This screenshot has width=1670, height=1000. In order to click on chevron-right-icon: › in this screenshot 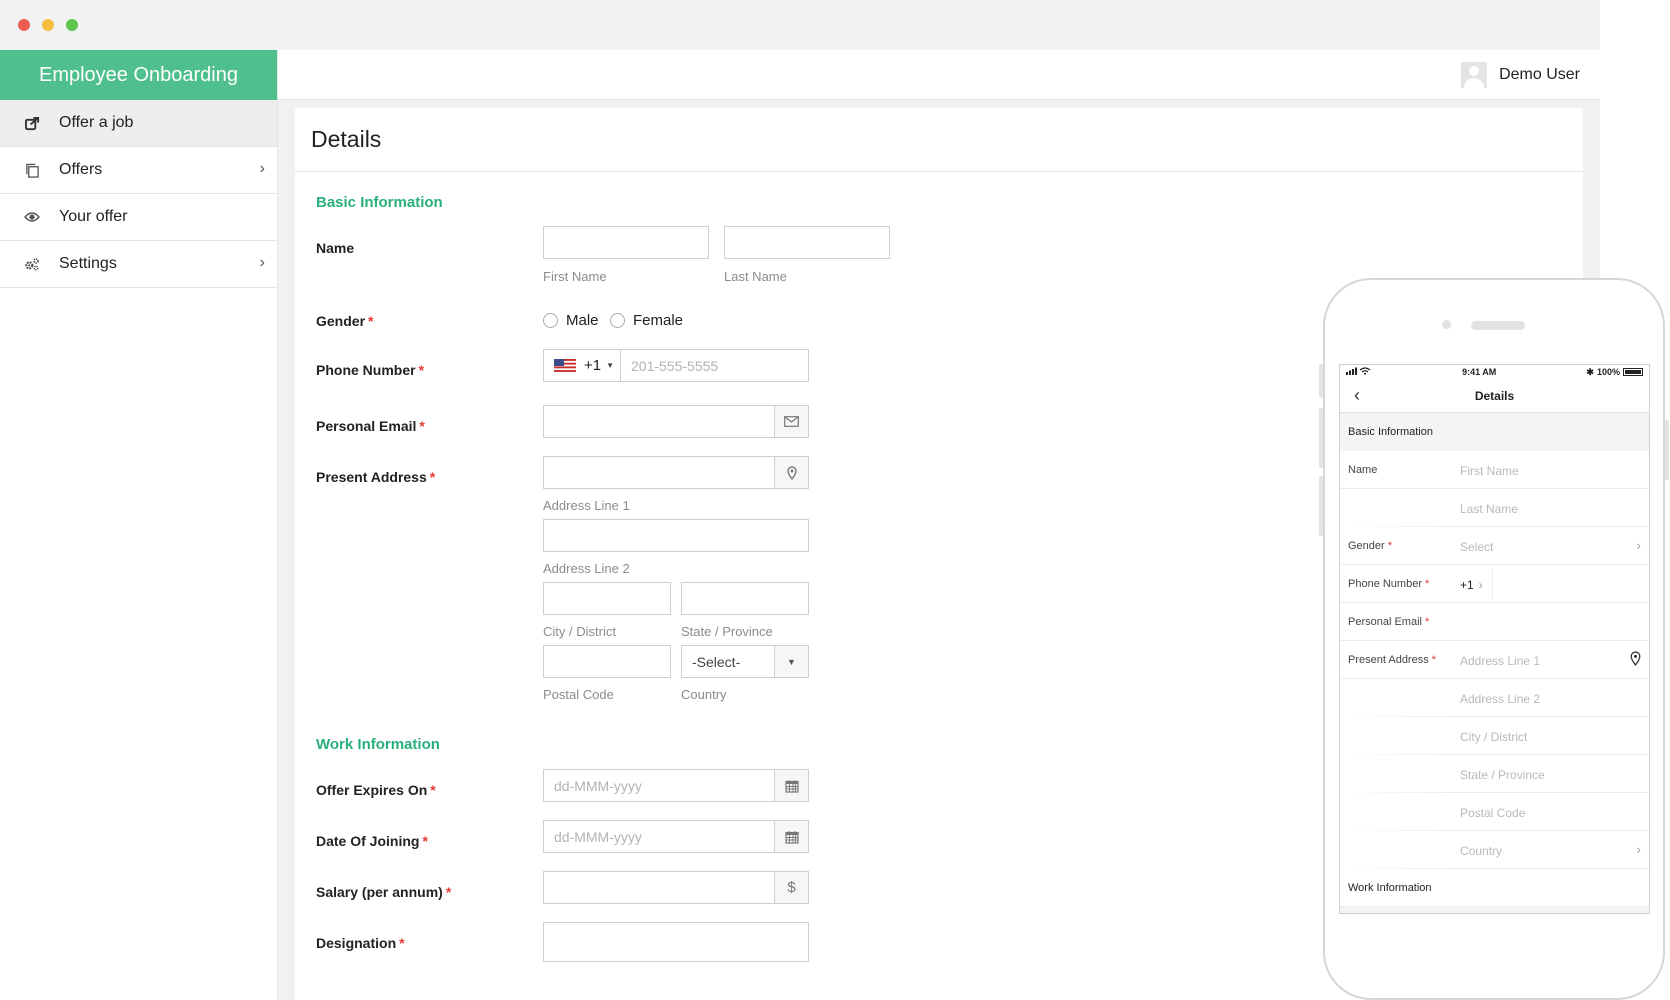, I will do `click(262, 262)`.